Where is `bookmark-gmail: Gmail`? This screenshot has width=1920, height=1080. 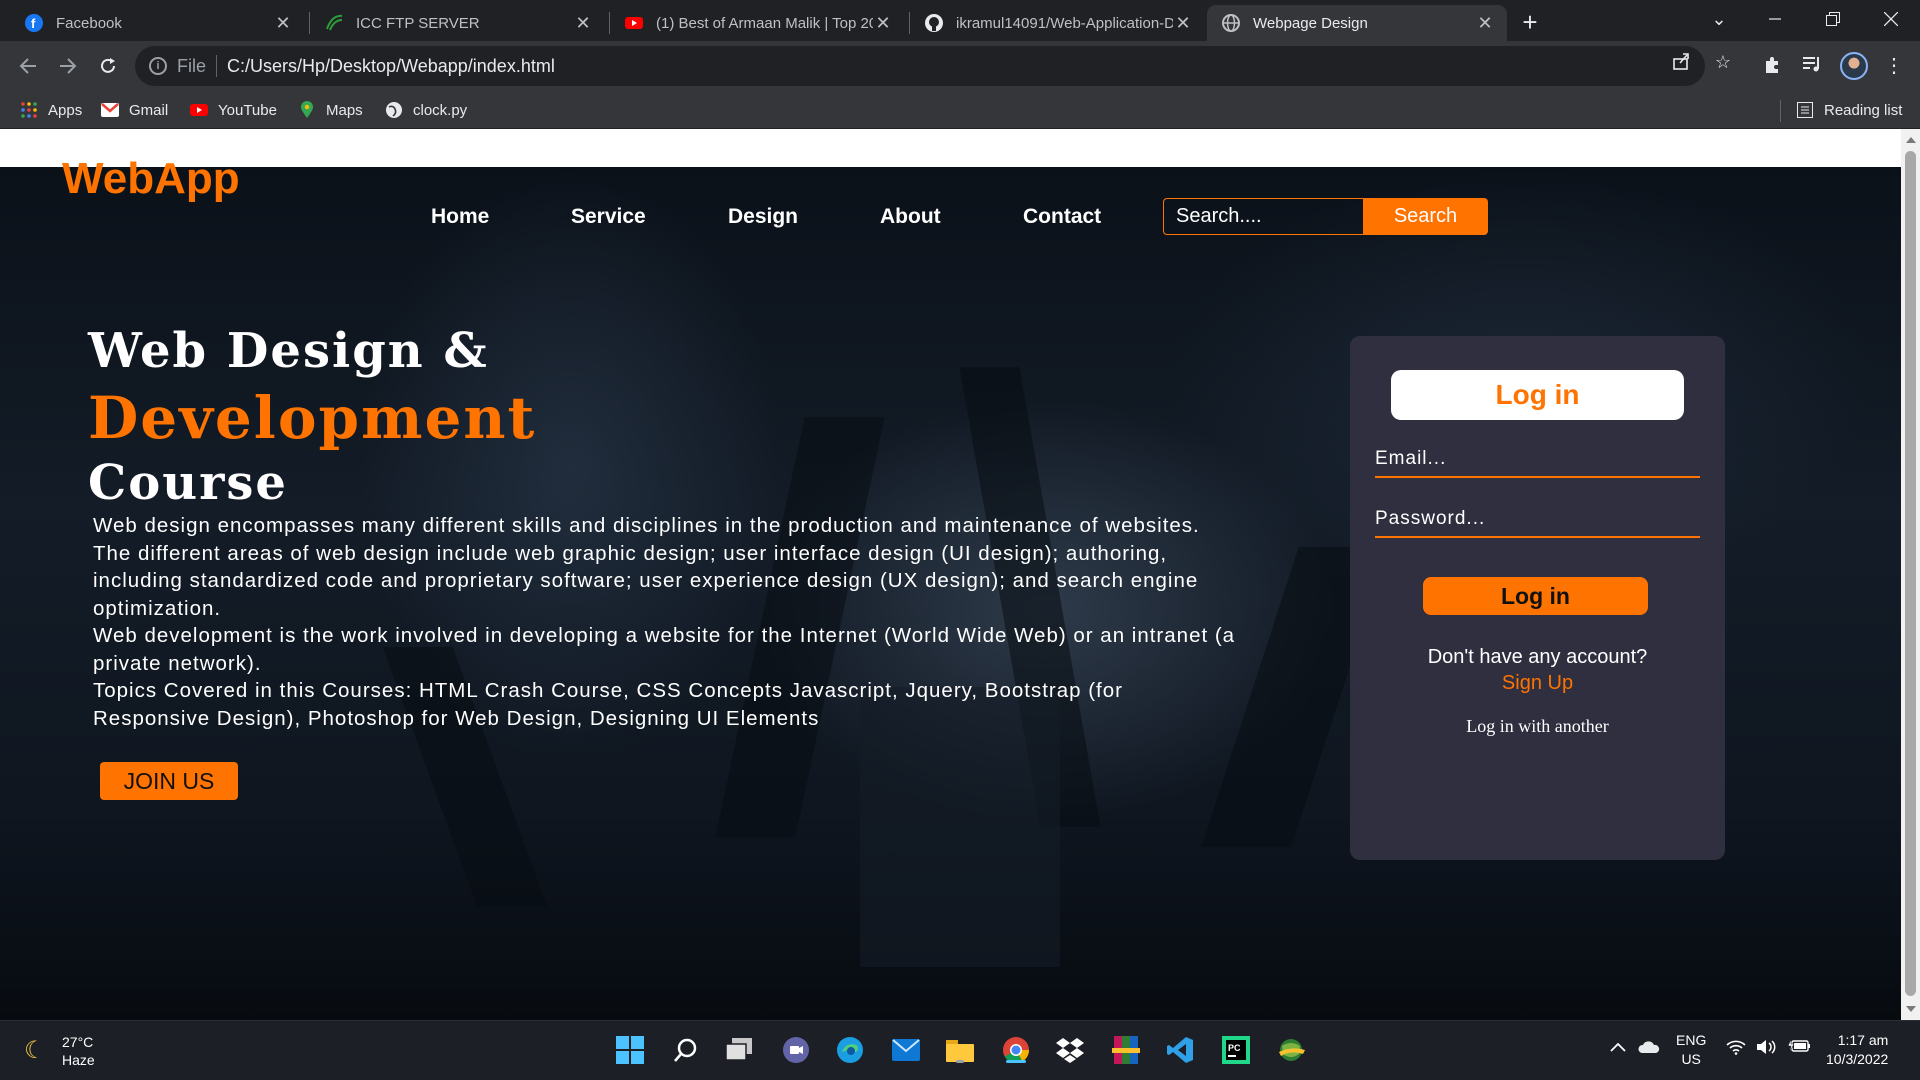
bookmark-gmail: Gmail is located at coordinates (134, 110).